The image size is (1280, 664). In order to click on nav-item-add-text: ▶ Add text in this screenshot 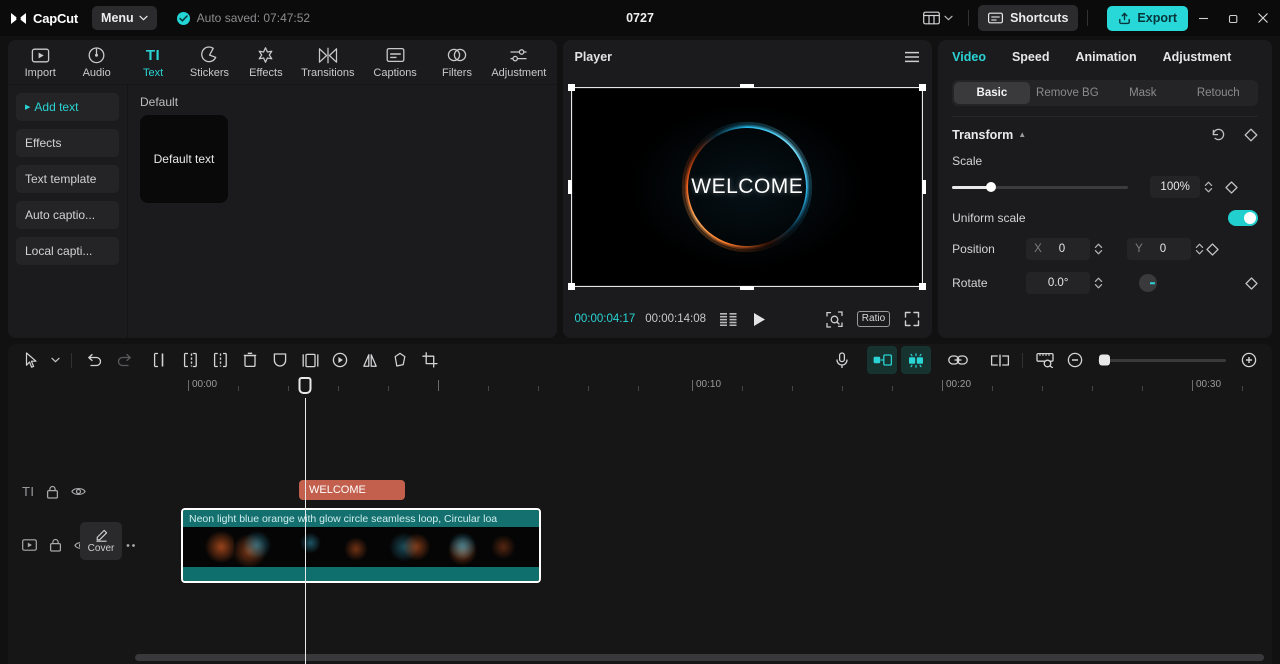, I will do `click(67, 107)`.